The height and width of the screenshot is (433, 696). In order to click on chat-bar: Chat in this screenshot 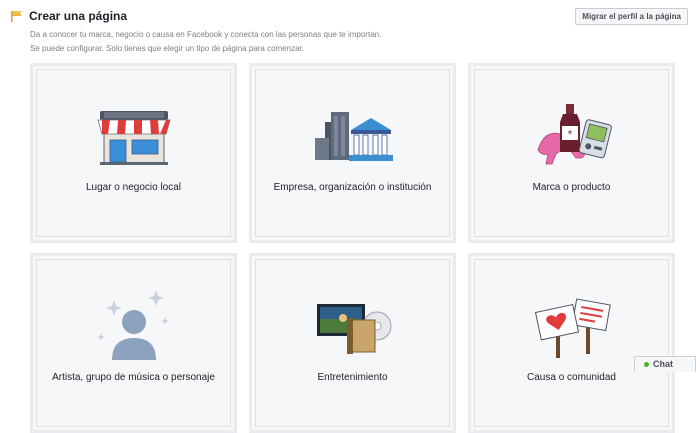, I will do `click(665, 364)`.